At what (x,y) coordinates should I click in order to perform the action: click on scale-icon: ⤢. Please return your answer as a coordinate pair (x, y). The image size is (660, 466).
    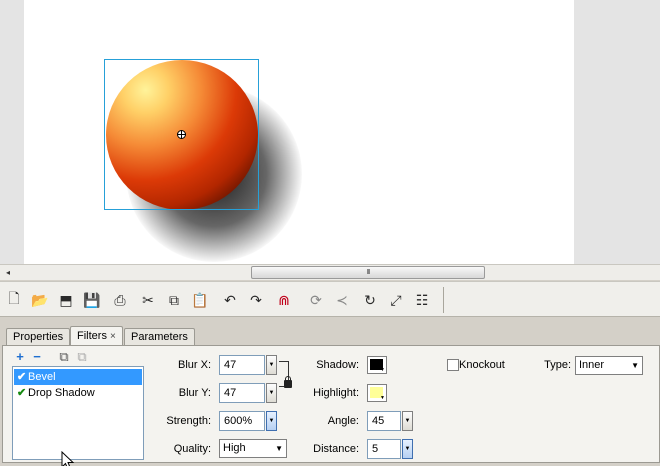
    Looking at the image, I should click on (396, 300).